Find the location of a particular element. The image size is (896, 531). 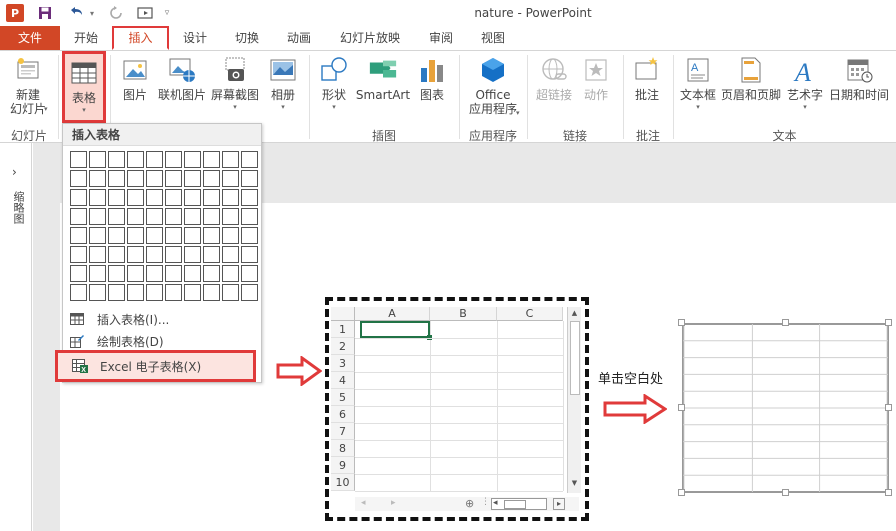

sheet-nav-prev-icon: ◂ is located at coordinates (363, 503).